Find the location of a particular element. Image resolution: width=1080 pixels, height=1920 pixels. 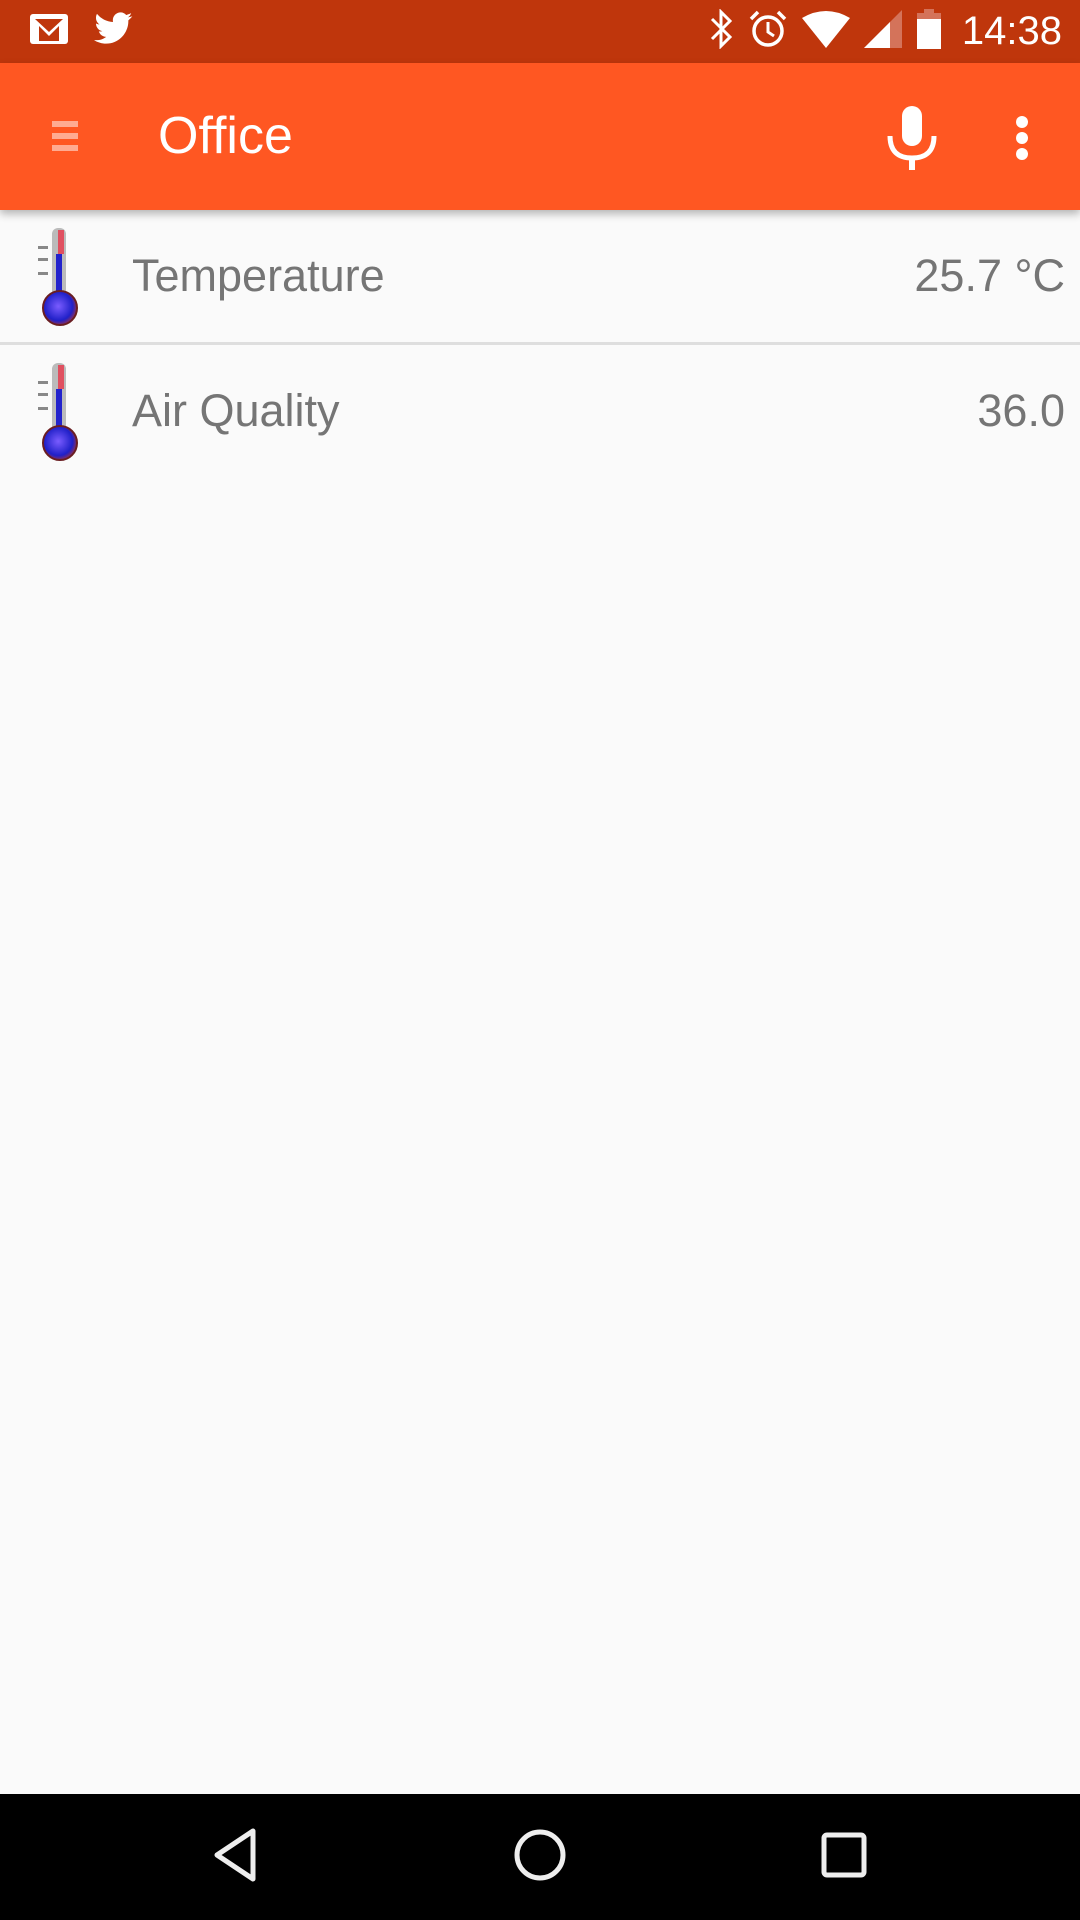

home-icon is located at coordinates (540, 1857).